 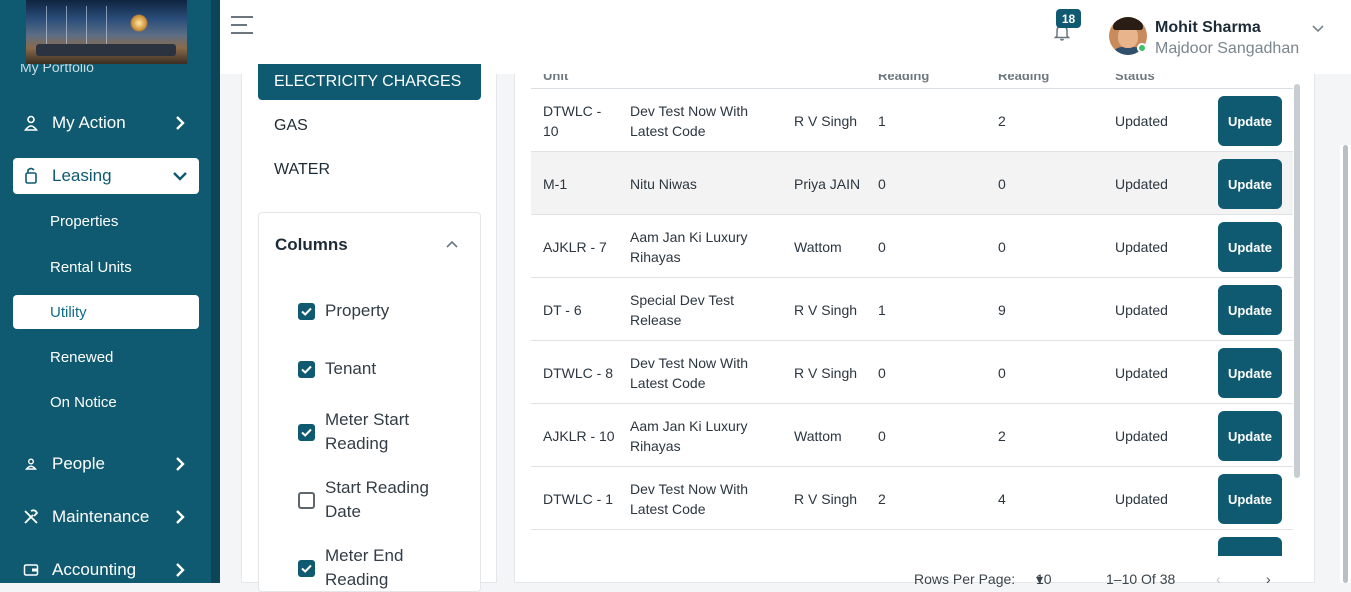 What do you see at coordinates (912, 183) in the screenshot?
I see `table-row: M-1 Nitu Niwas Priya JAIN 0 0 Updated Update` at bounding box center [912, 183].